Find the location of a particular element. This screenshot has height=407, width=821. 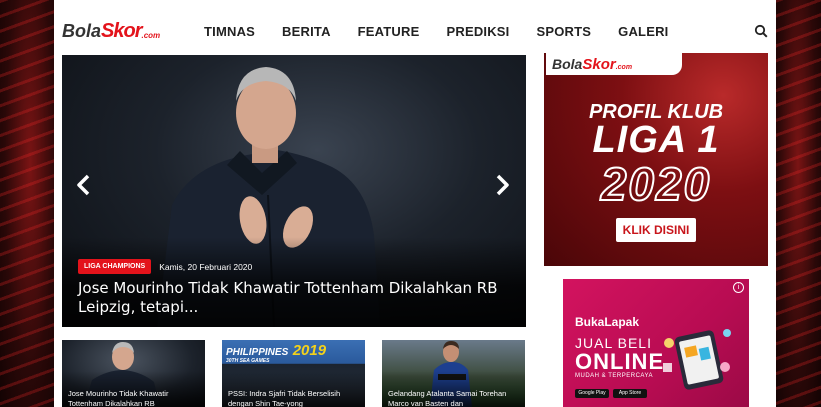

ad-logo: Bola Skor .com is located at coordinates (614, 64).